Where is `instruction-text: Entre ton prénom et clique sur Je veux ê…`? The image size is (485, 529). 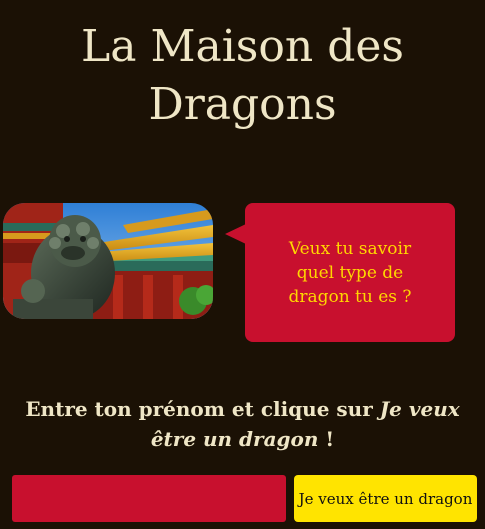 instruction-text: Entre ton prénom et clique sur Je veux ê… is located at coordinates (242, 424).